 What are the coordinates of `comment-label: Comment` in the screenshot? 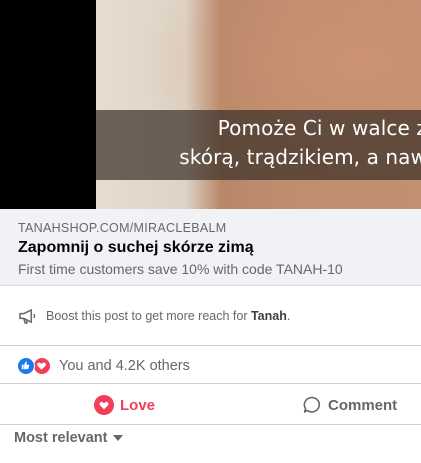 It's located at (363, 405).